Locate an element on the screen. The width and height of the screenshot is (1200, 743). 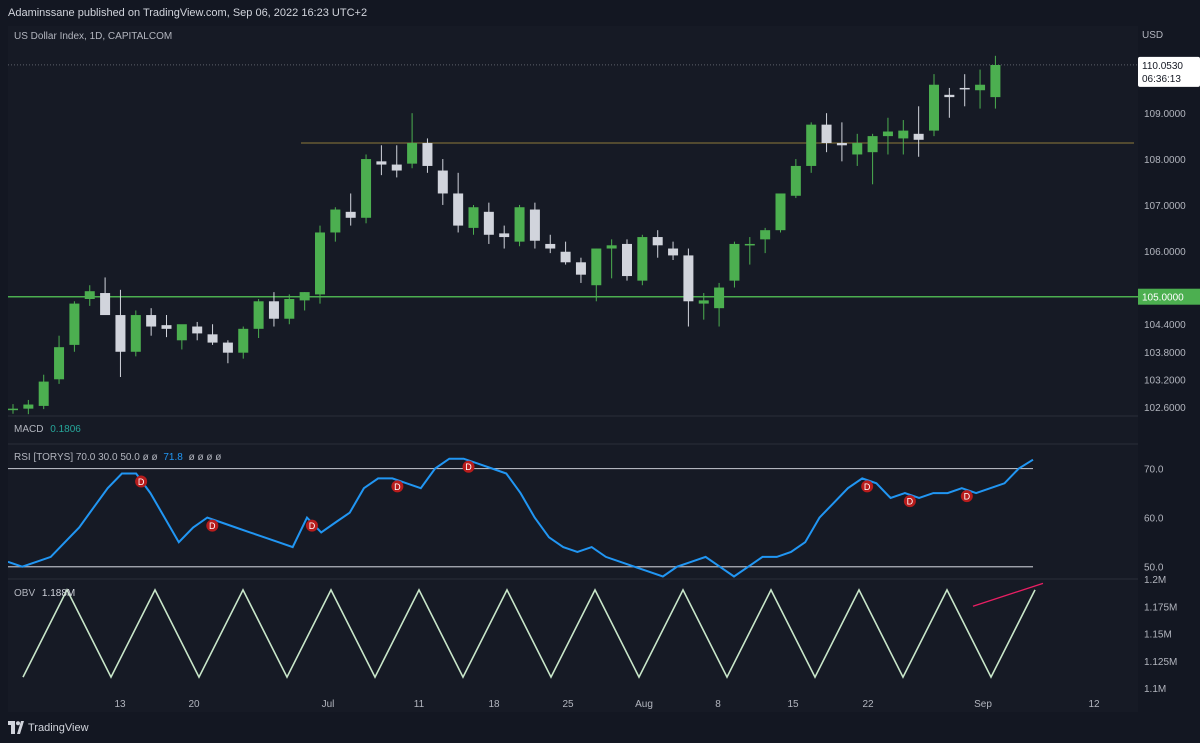
rsi-pane: D D D D D D D D is located at coordinates (521, 517).